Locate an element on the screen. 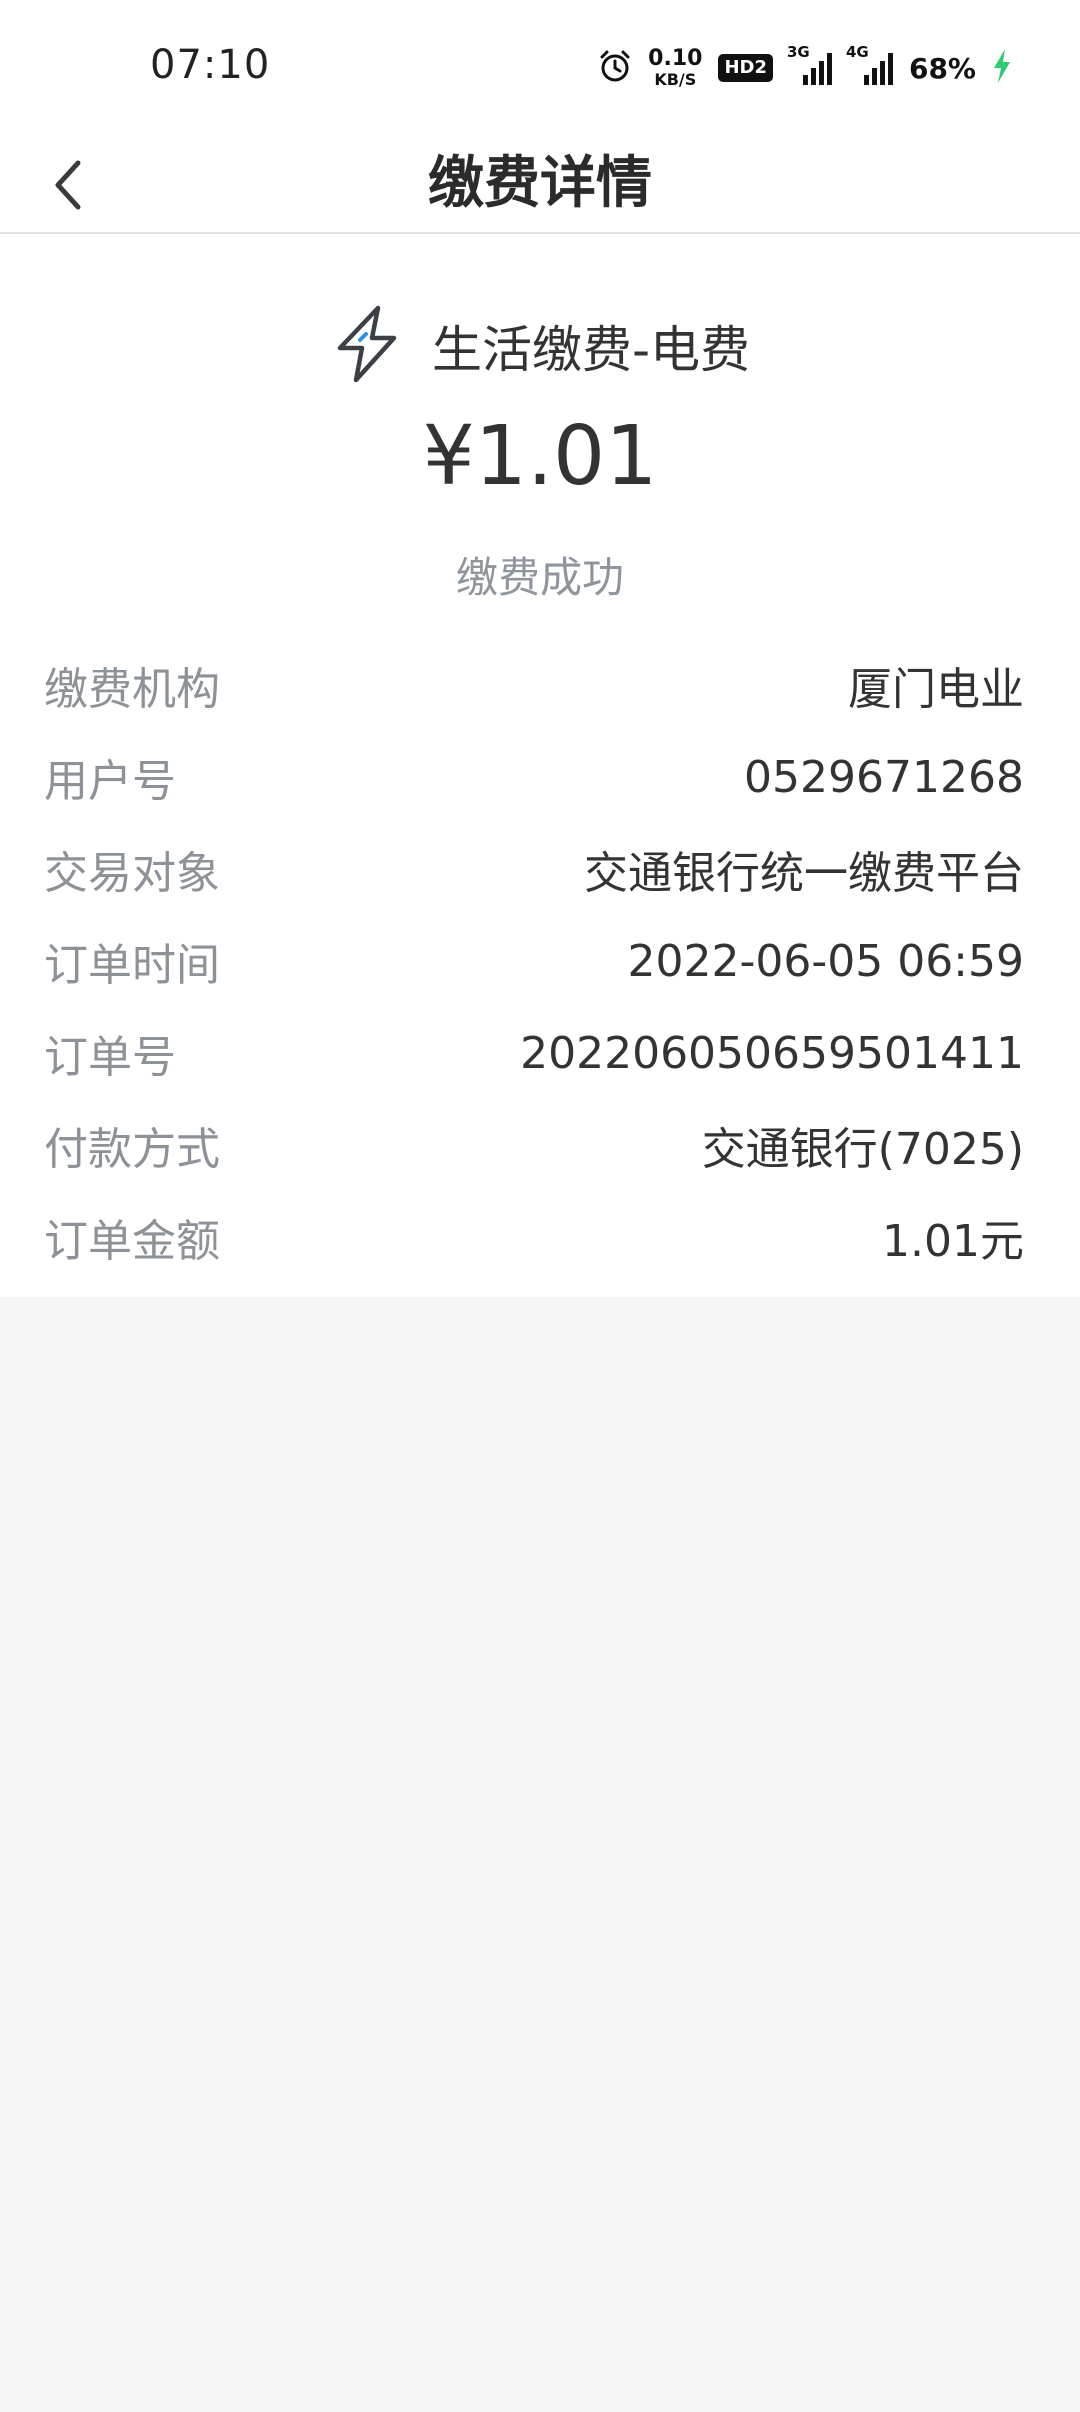 The height and width of the screenshot is (2412, 1080). detail-value: 交通银行统一缴费平台 is located at coordinates (804, 873).